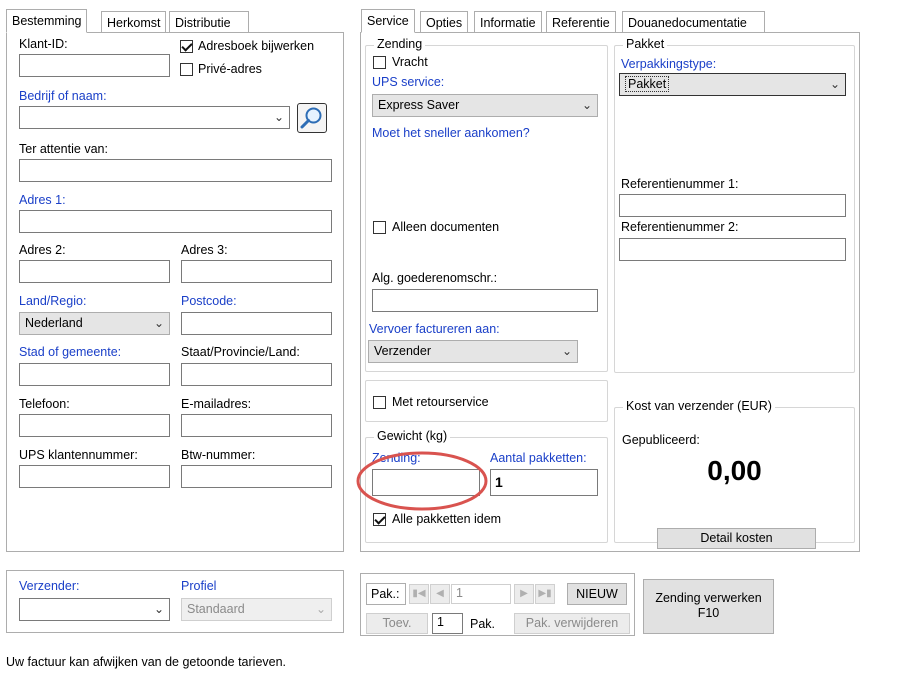 This screenshot has width=901, height=679. I want to click on pak-label-box: Pak.:, so click(386, 594).